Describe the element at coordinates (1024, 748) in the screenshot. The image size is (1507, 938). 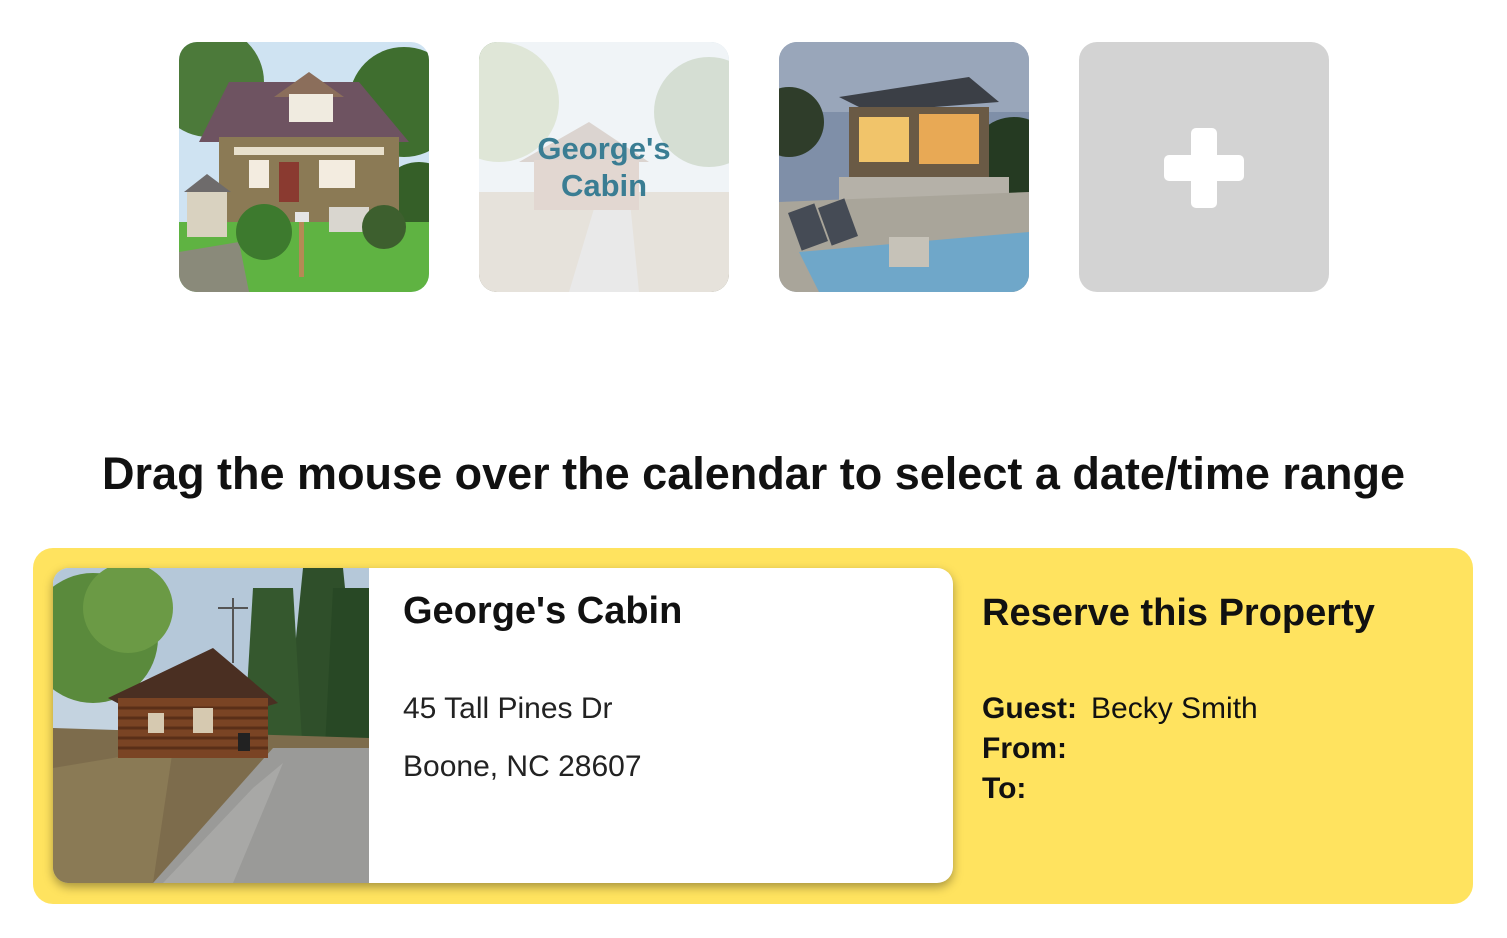
I see `from-label: From:` at that location.